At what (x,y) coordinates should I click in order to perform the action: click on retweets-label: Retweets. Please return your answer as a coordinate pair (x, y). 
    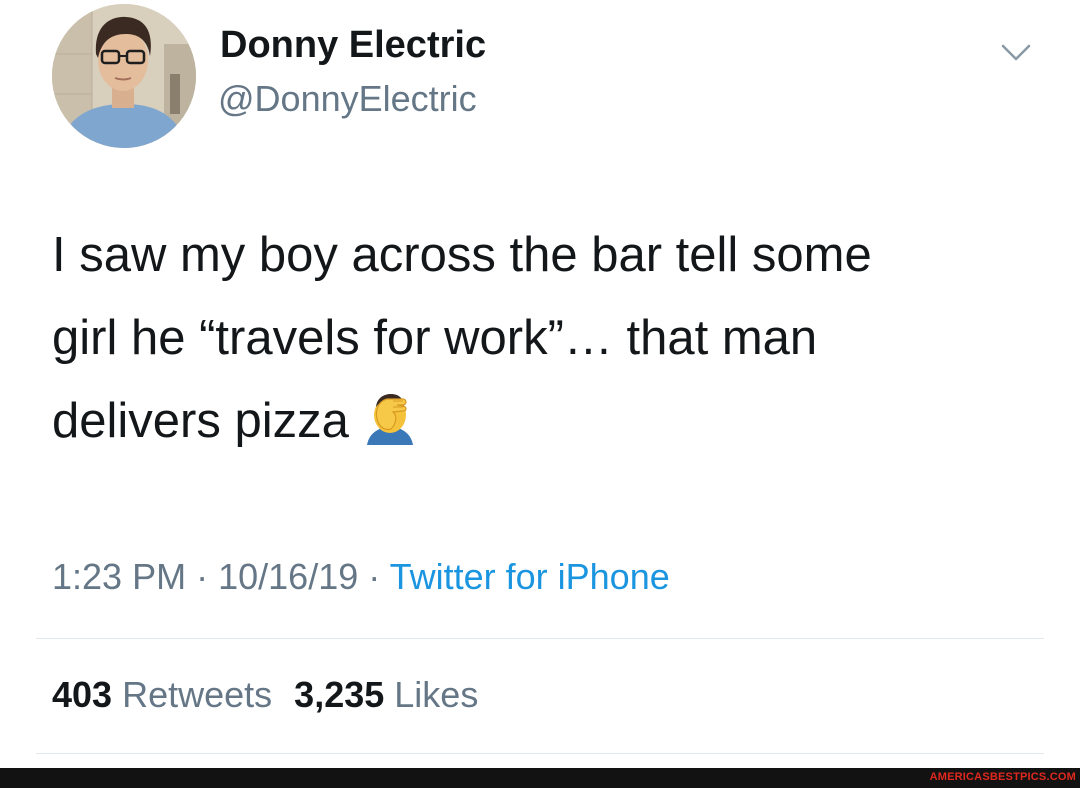
    Looking at the image, I should click on (197, 694).